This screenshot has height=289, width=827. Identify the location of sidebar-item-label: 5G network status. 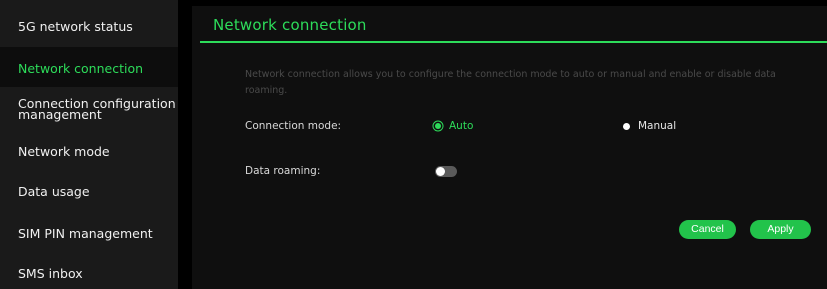
(75, 26).